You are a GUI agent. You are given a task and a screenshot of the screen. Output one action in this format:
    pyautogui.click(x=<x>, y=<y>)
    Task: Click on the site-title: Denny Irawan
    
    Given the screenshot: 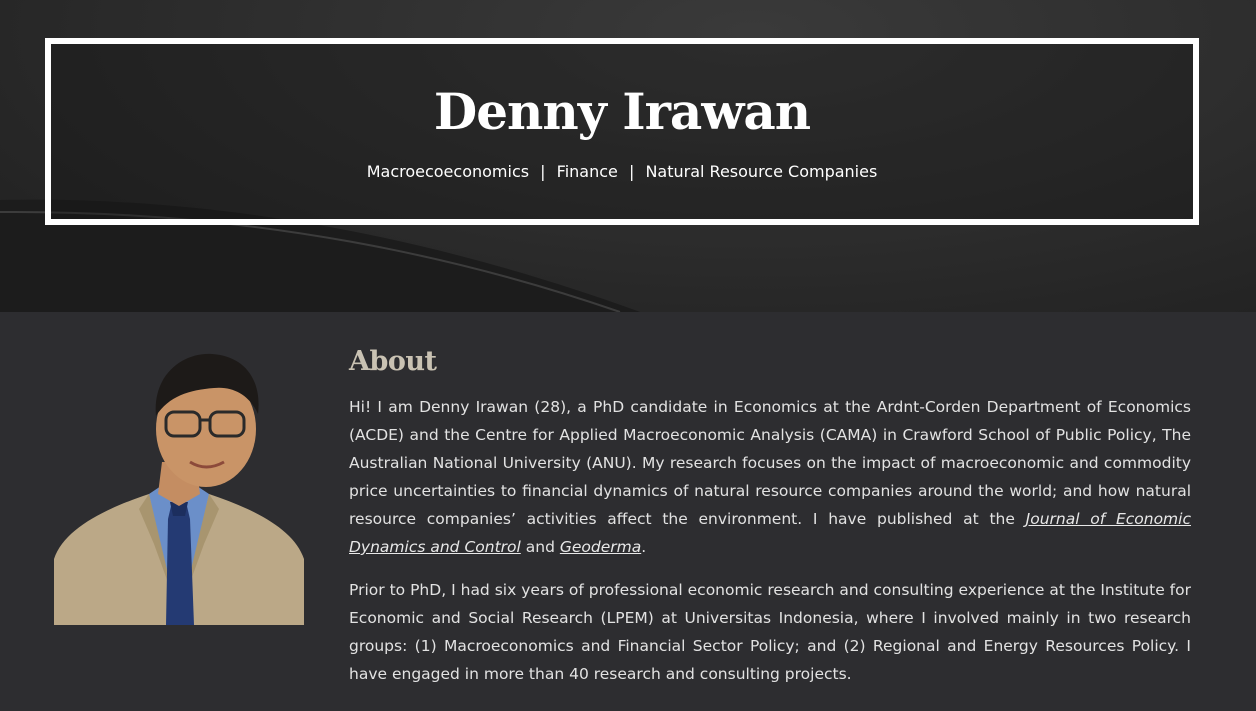 What is the action you would take?
    pyautogui.click(x=622, y=111)
    